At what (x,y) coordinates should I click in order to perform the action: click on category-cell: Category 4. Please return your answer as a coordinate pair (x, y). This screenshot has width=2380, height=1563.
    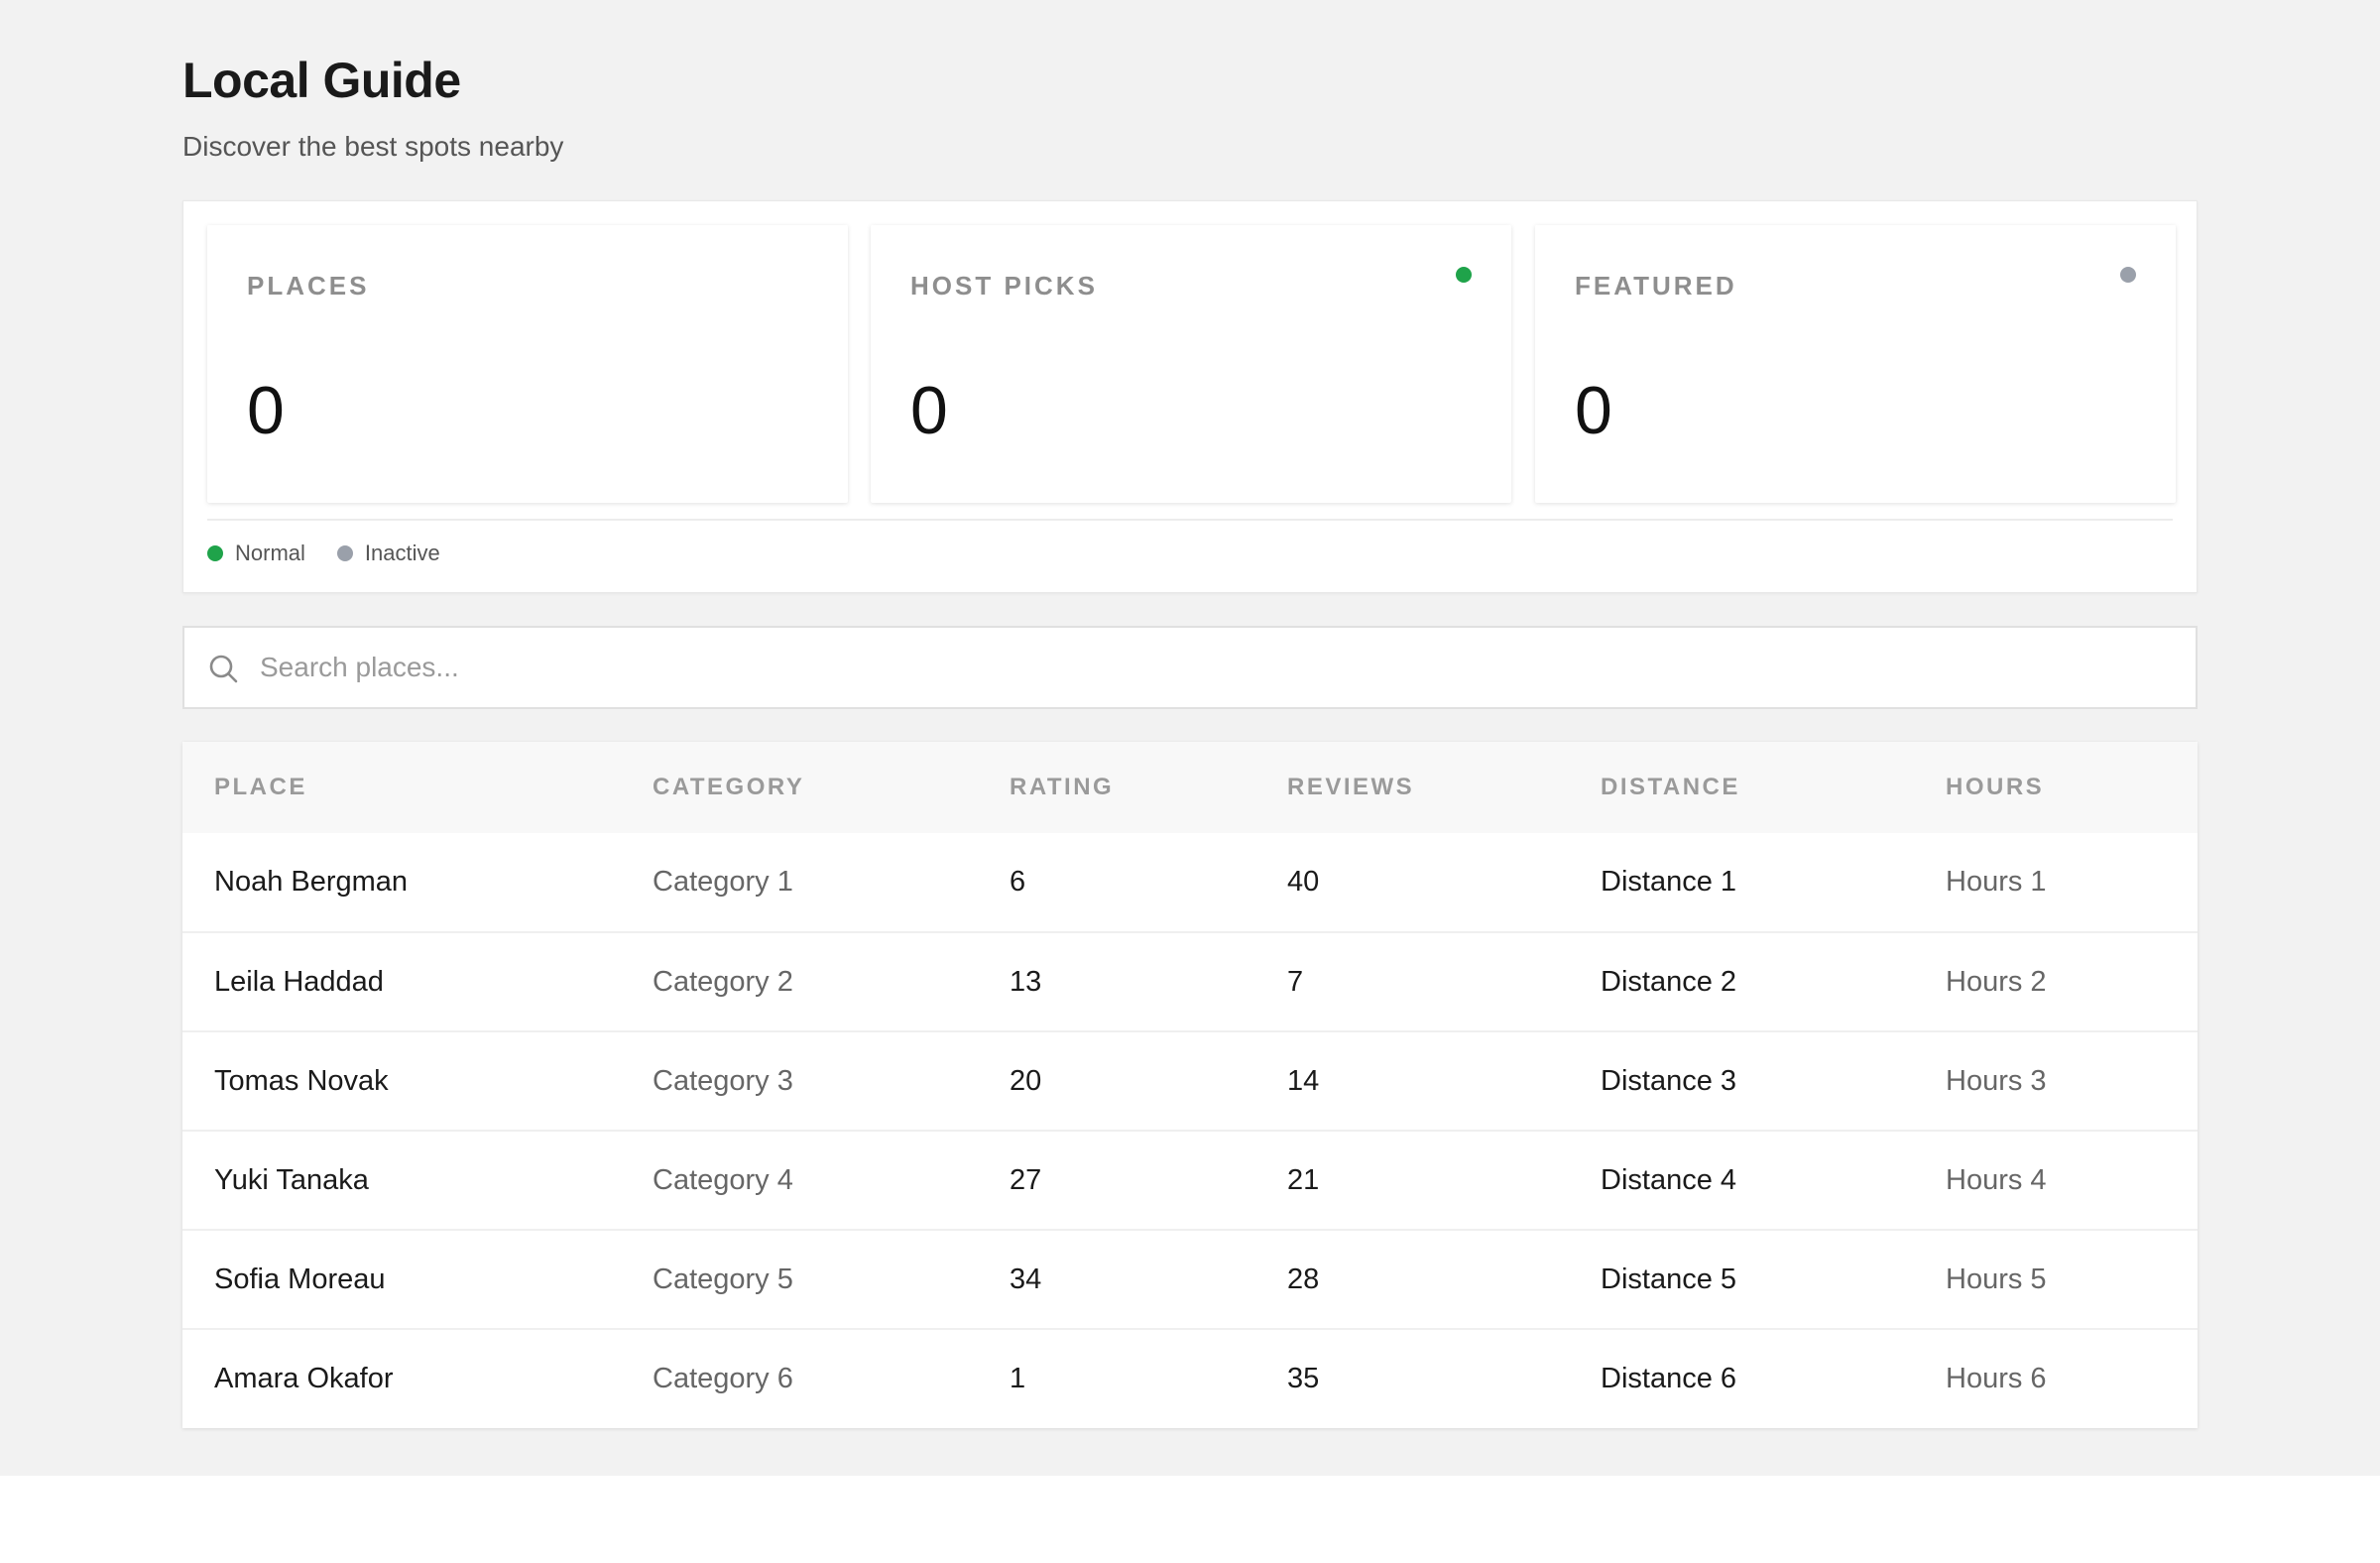
    Looking at the image, I should click on (723, 1179).